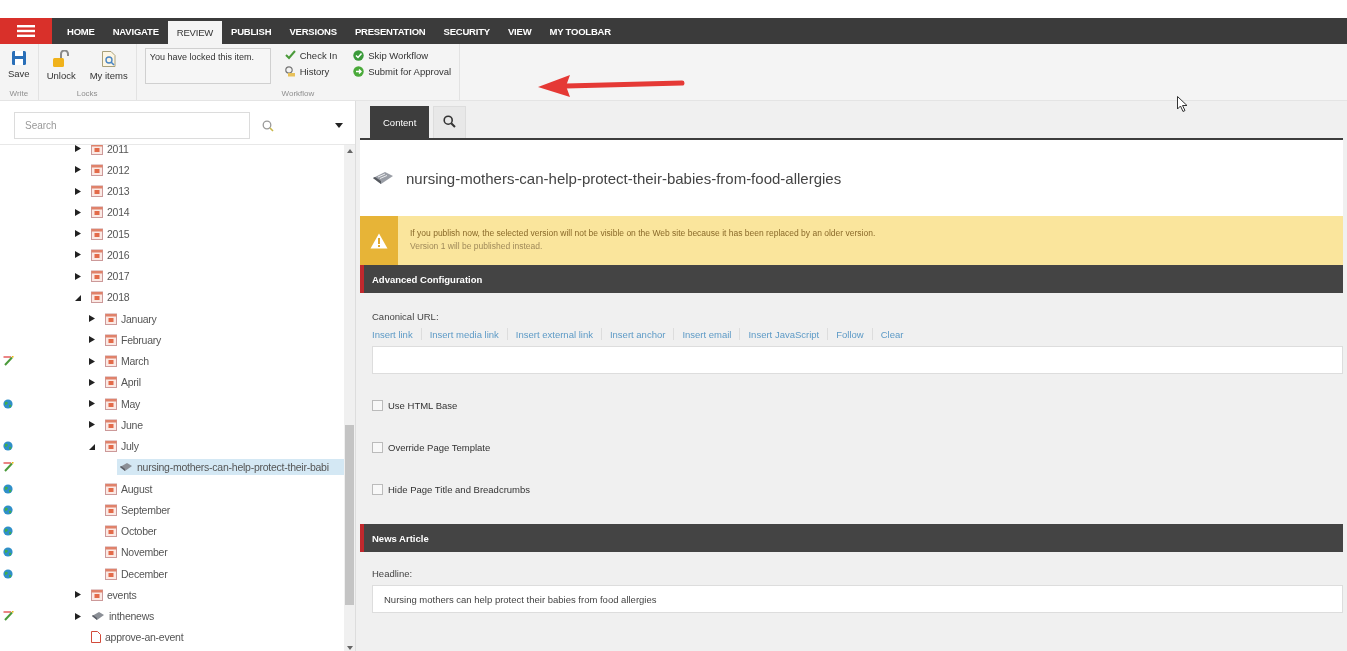 The height and width of the screenshot is (651, 1347). I want to click on tree-item: 2013, so click(111, 191).